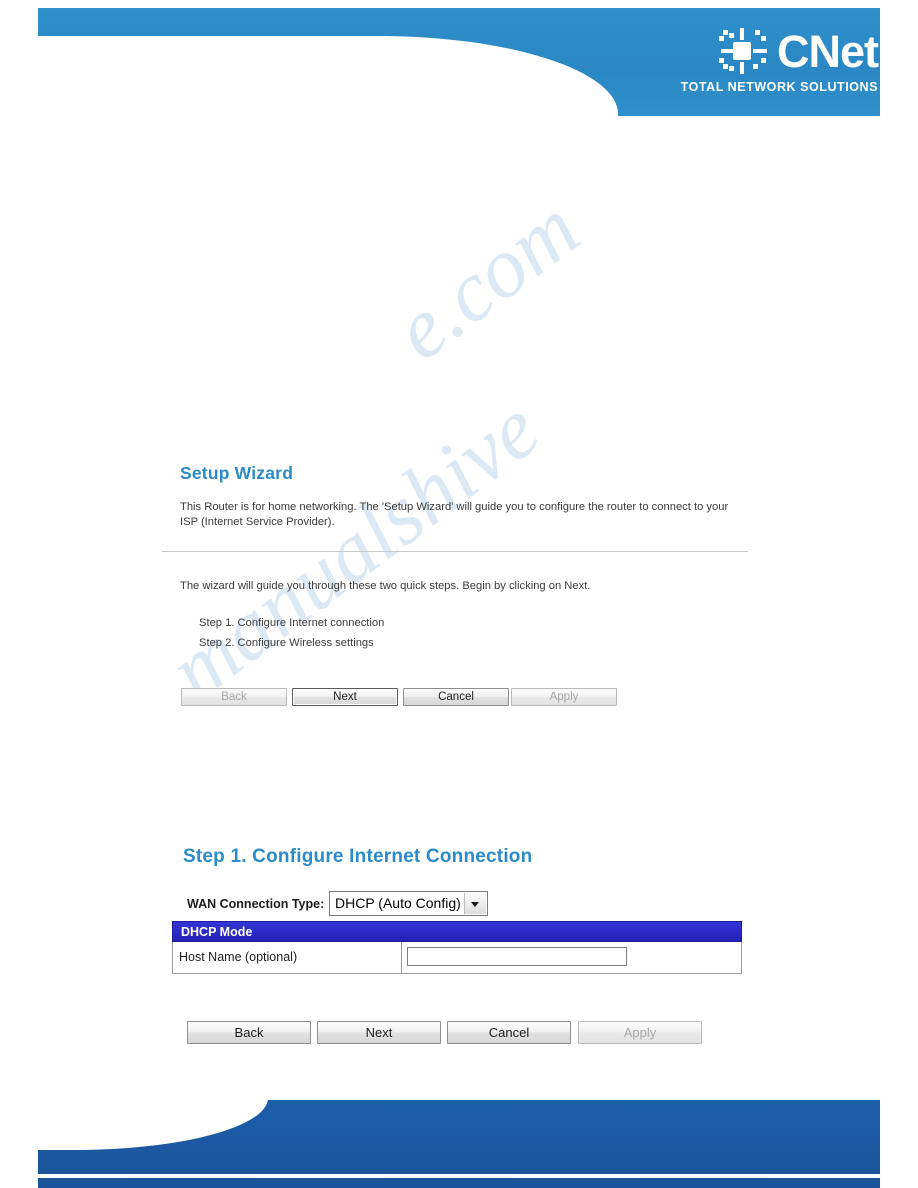 The width and height of the screenshot is (918, 1188). Describe the element at coordinates (475, 903) in the screenshot. I see `chevron-down-icon` at that location.